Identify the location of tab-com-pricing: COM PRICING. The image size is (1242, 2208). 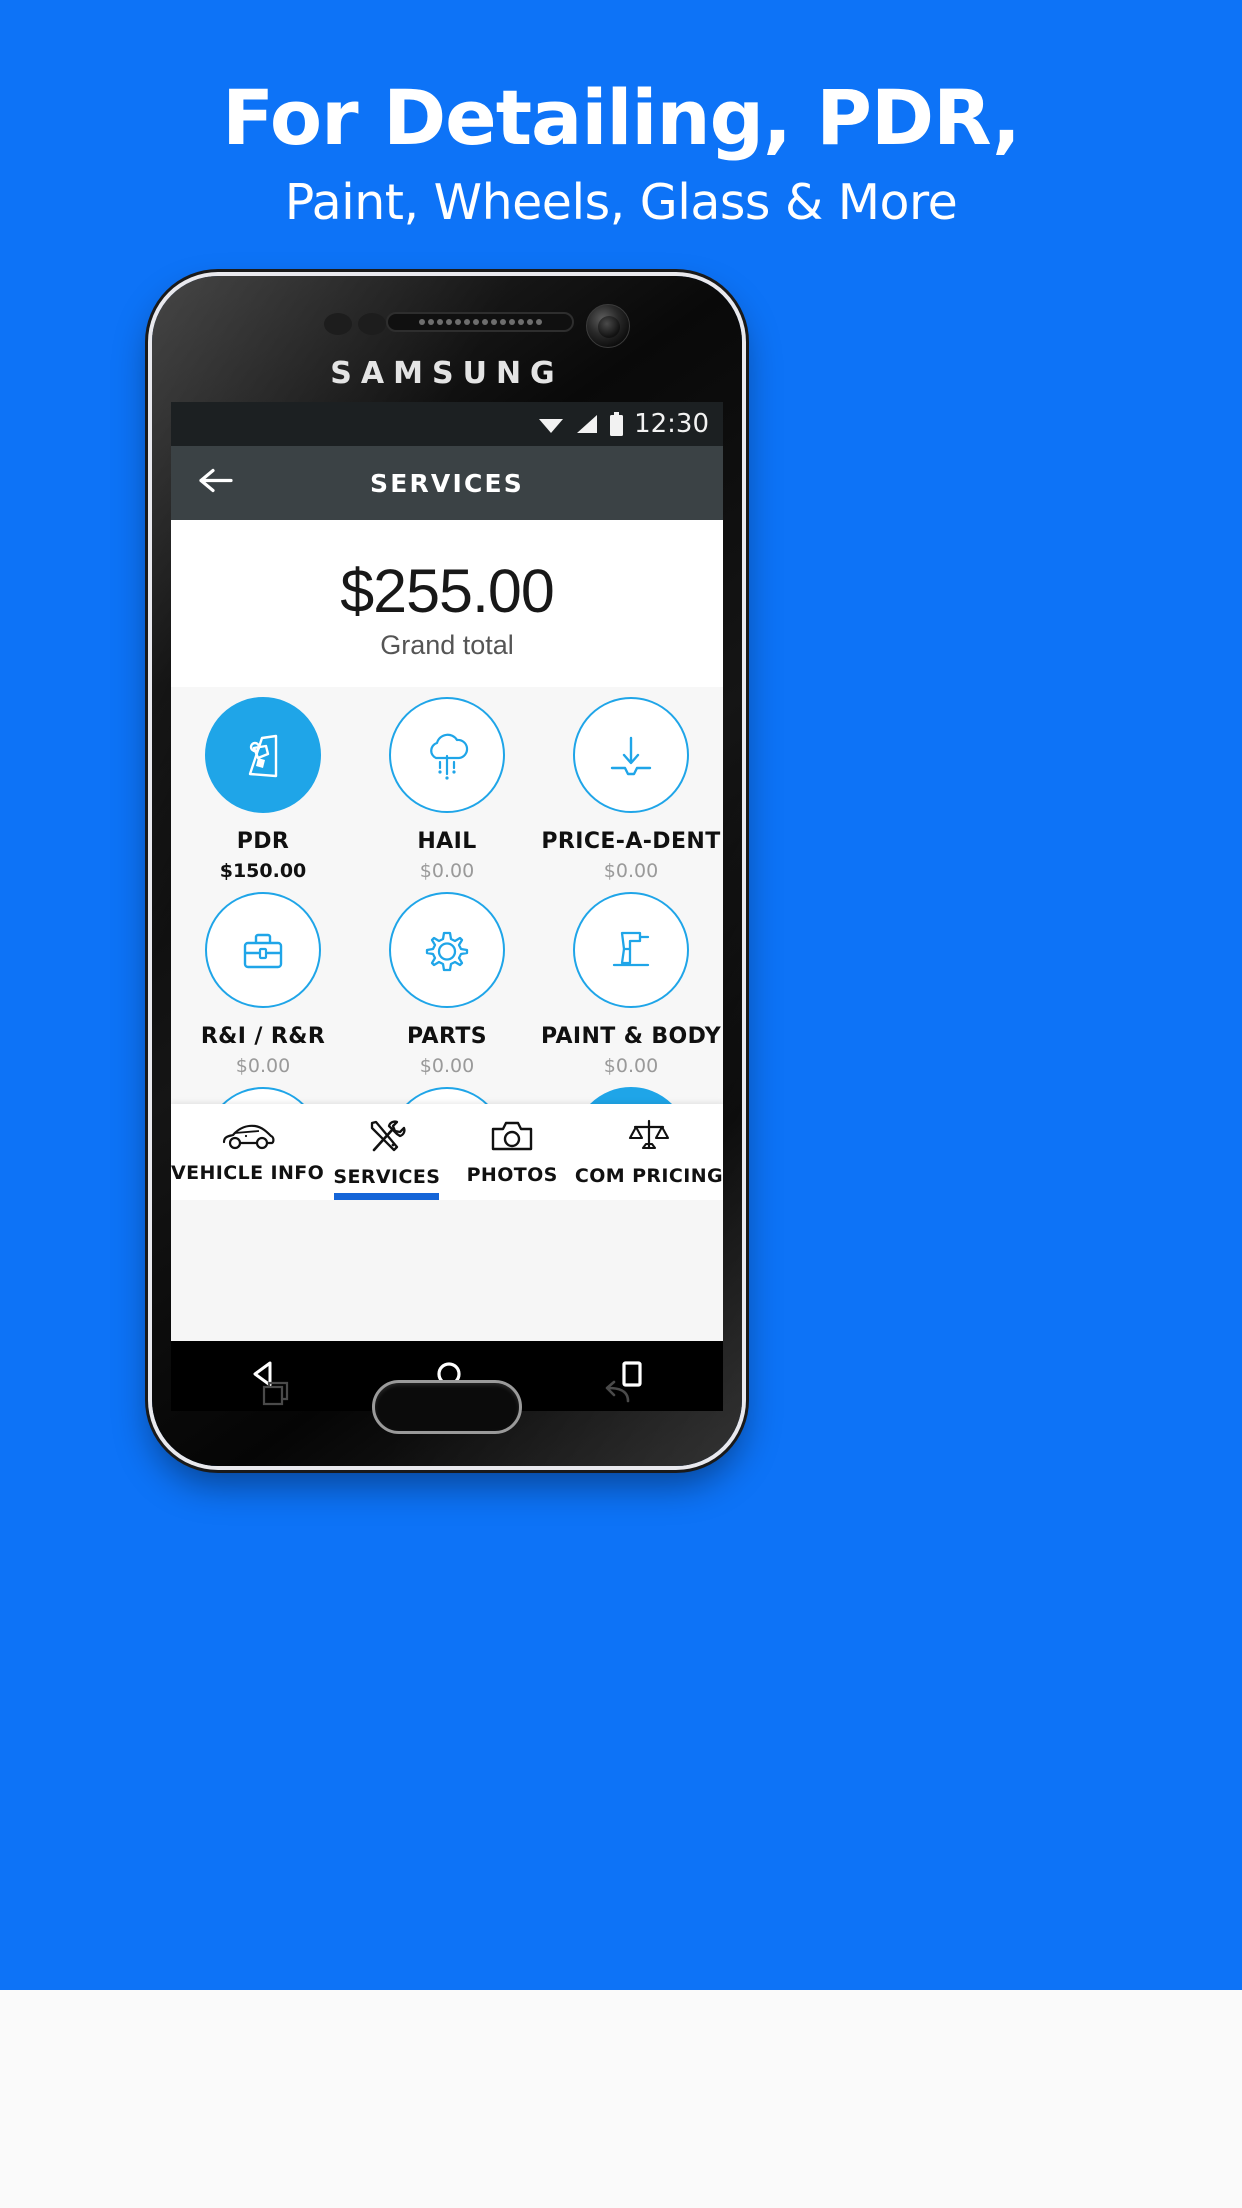
(649, 1152).